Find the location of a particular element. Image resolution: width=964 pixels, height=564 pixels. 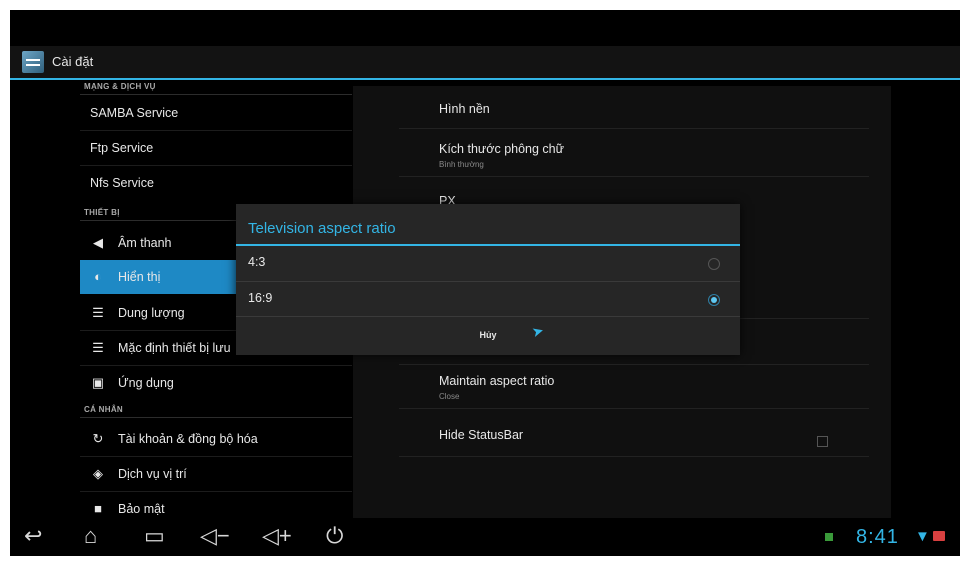

sidebar-item-label: Hiển thị is located at coordinates (139, 277).